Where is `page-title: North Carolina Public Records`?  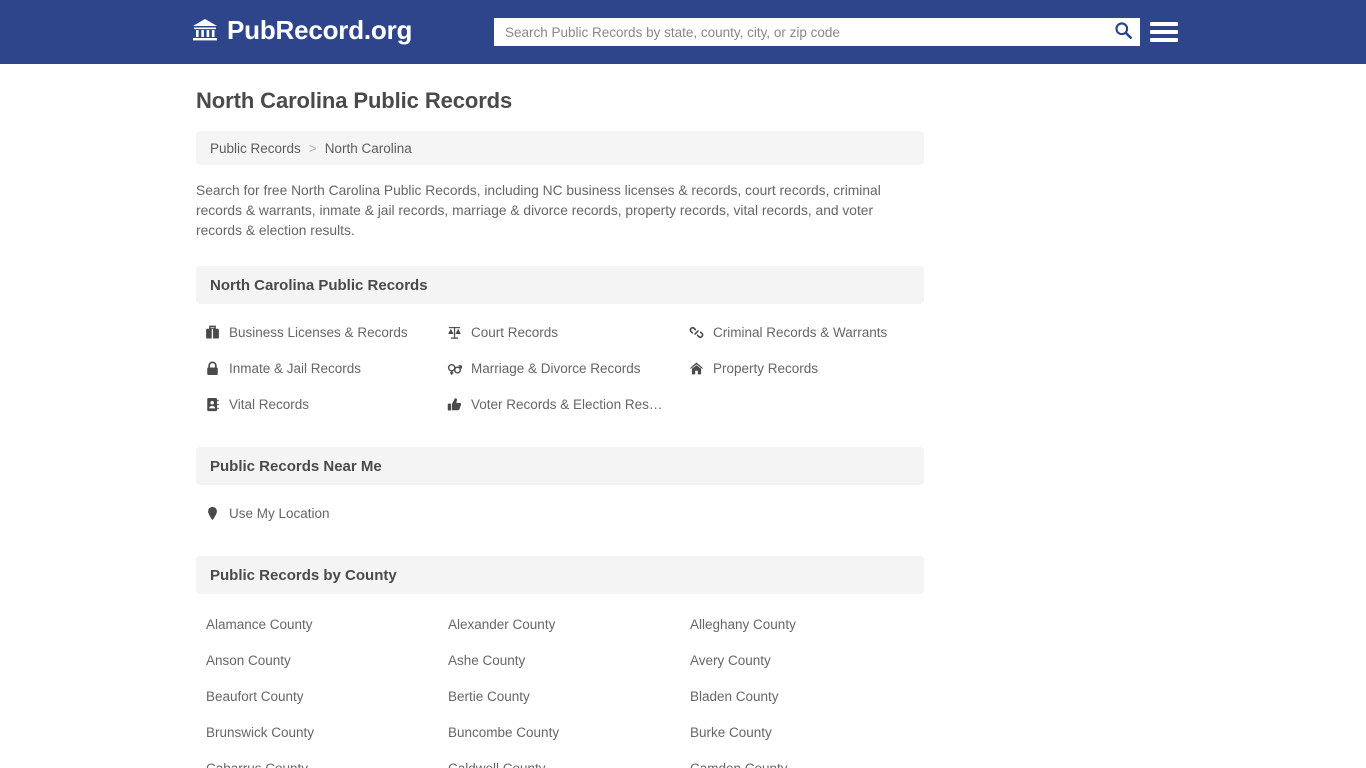
page-title: North Carolina Public Records is located at coordinates (354, 100).